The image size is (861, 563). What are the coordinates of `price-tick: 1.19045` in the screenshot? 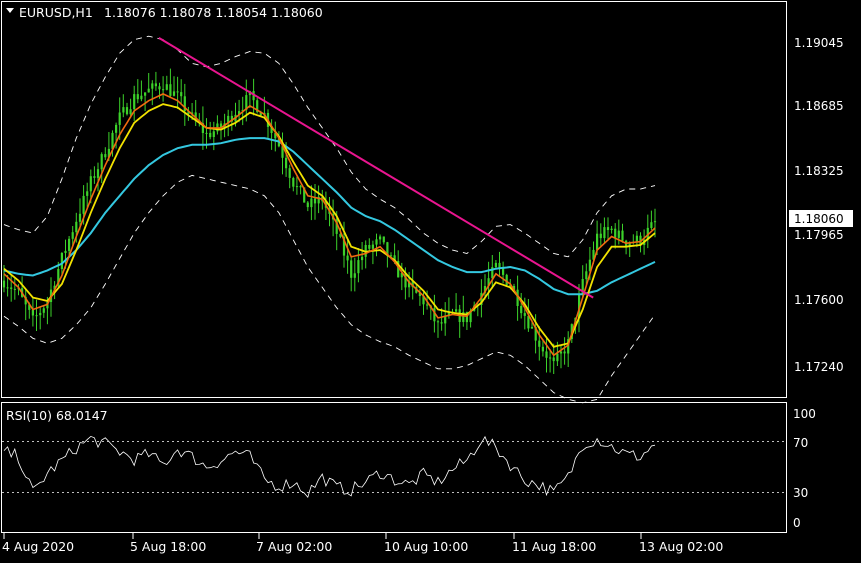 It's located at (819, 43).